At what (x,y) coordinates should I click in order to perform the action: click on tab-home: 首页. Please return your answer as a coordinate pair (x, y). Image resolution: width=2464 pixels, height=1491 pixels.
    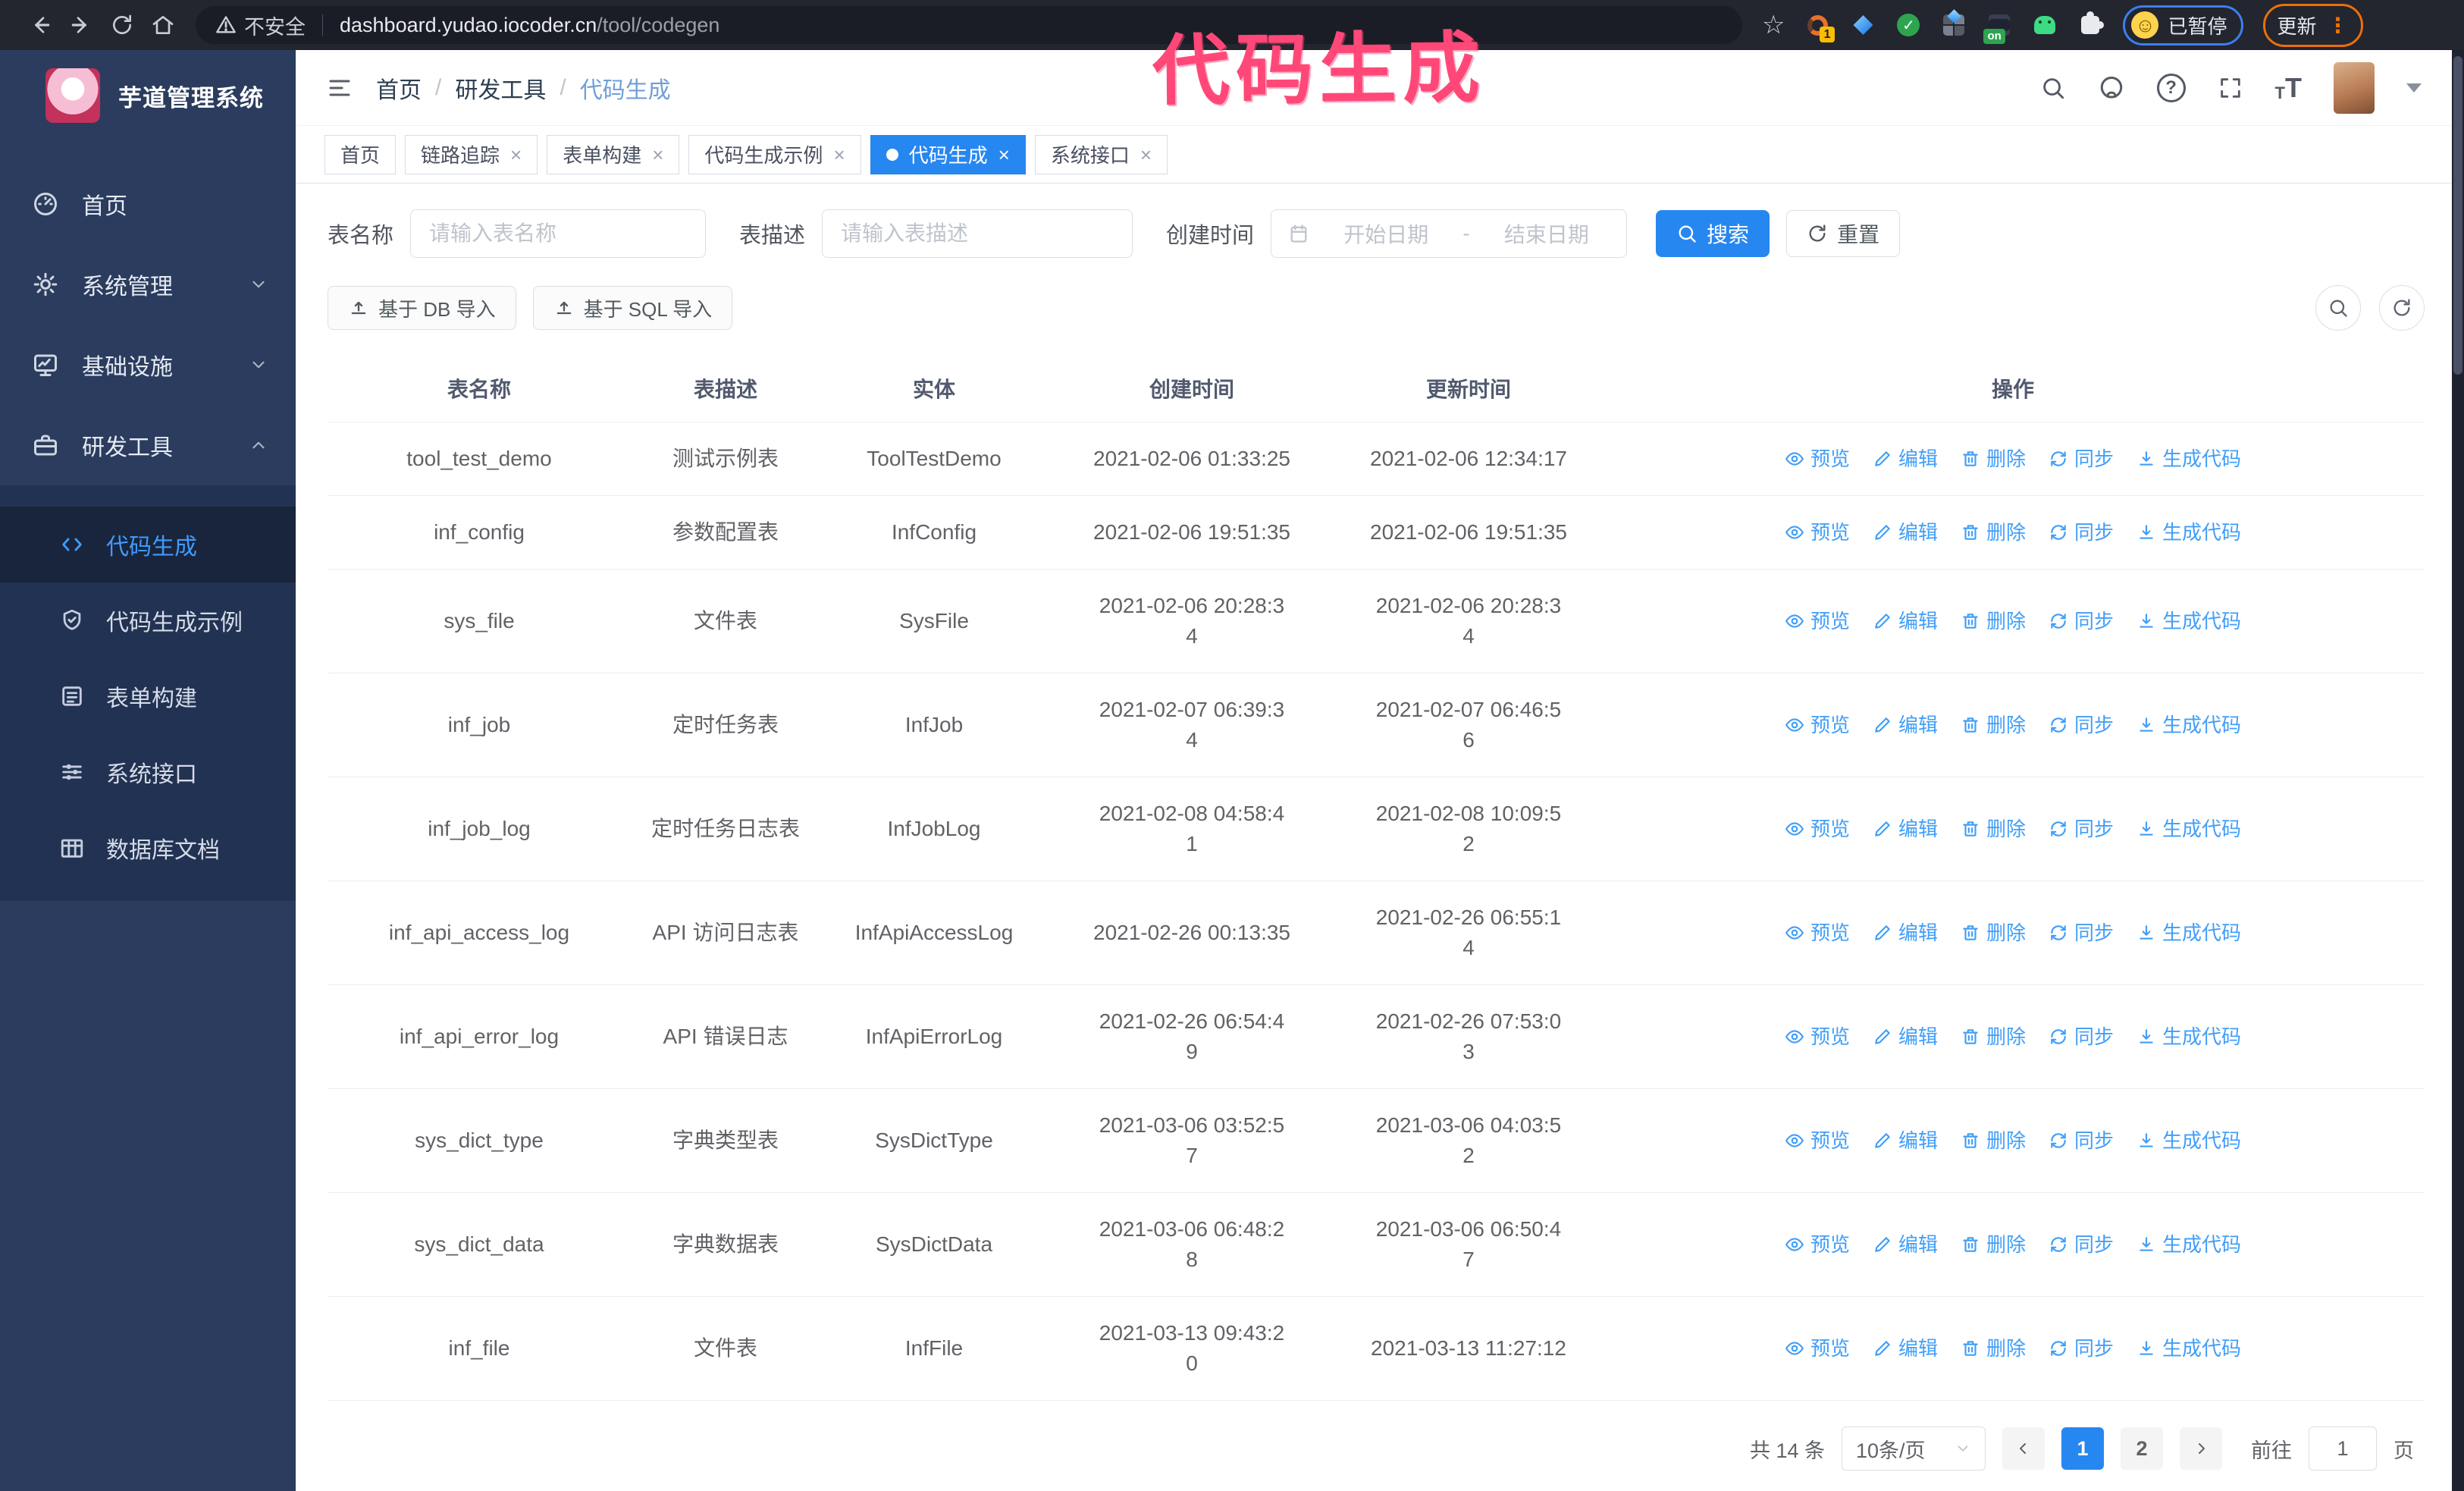
    Looking at the image, I should click on (361, 154).